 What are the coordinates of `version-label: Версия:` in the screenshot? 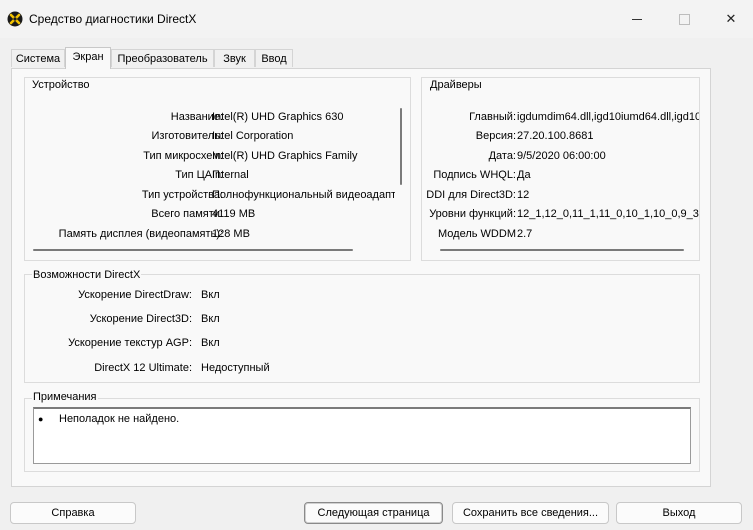 It's located at (495, 136).